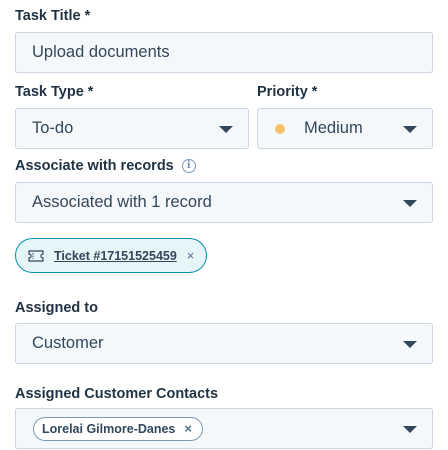  Describe the element at coordinates (53, 128) in the screenshot. I see `task-type-value: To-do` at that location.